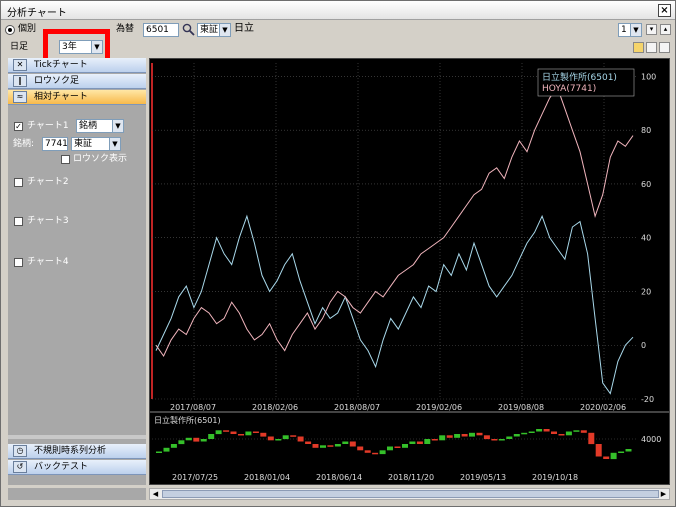 This screenshot has width=676, height=507. What do you see at coordinates (88, 126) in the screenshot?
I see `chart1-type-value: 銘柄` at bounding box center [88, 126].